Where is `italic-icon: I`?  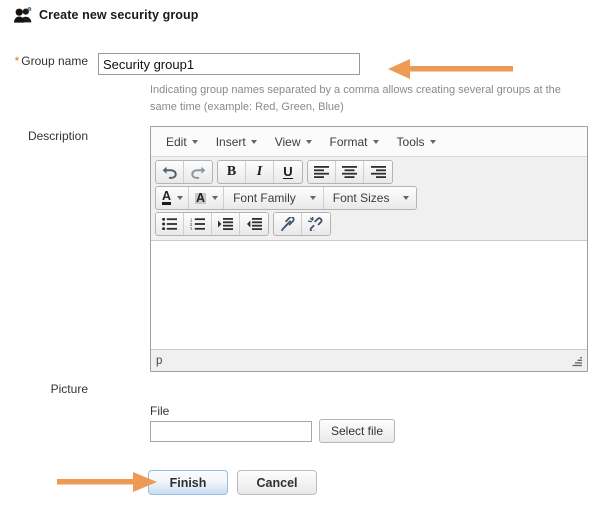 italic-icon: I is located at coordinates (260, 172).